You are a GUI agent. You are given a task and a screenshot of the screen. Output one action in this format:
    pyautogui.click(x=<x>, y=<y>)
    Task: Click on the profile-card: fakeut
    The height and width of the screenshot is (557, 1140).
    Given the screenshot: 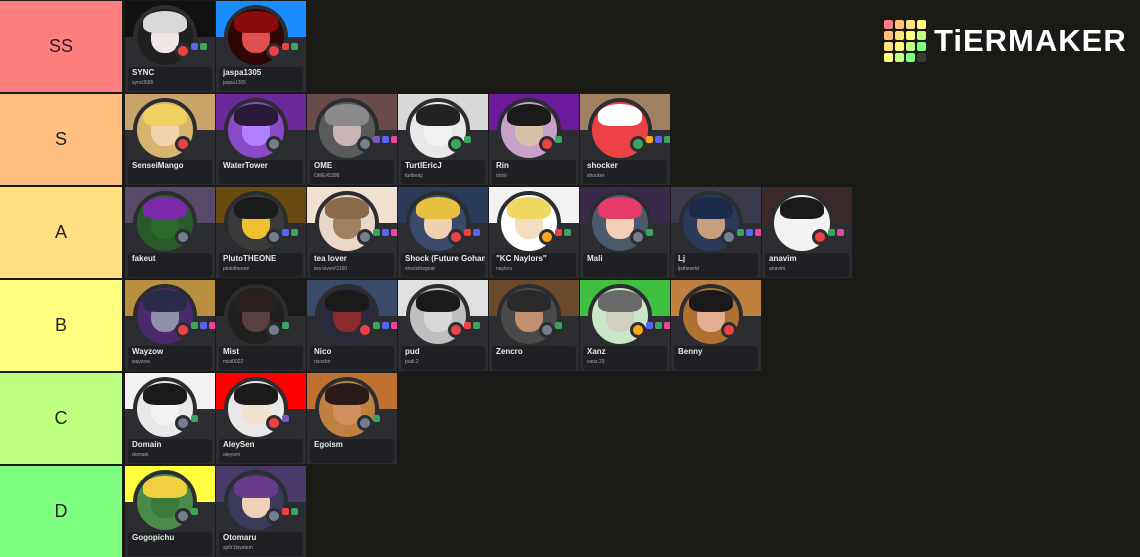 What is the action you would take?
    pyautogui.click(x=170, y=232)
    